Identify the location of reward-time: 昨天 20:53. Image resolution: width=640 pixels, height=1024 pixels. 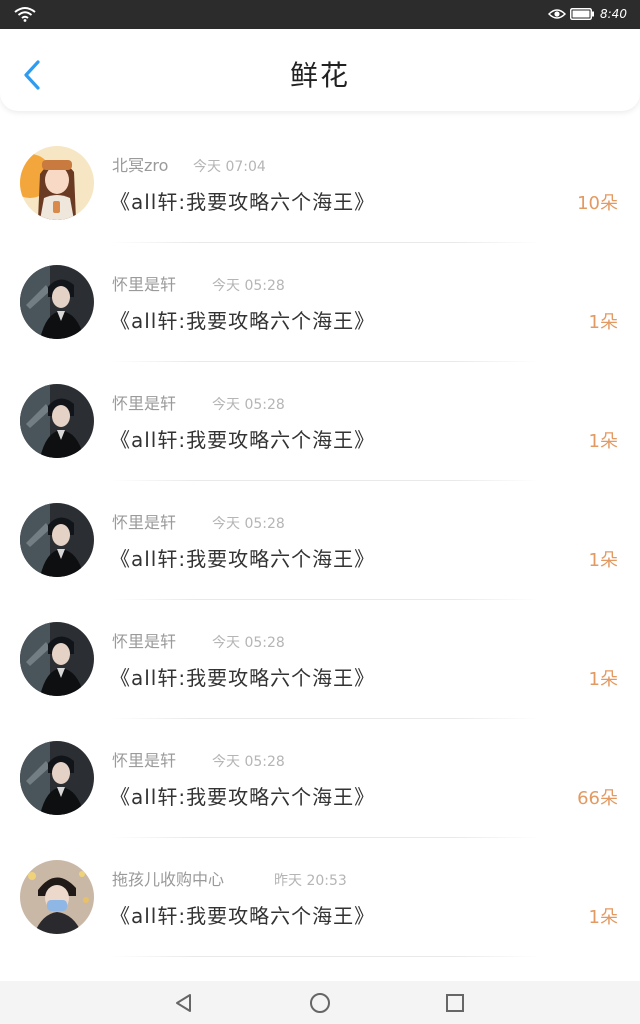
(310, 881).